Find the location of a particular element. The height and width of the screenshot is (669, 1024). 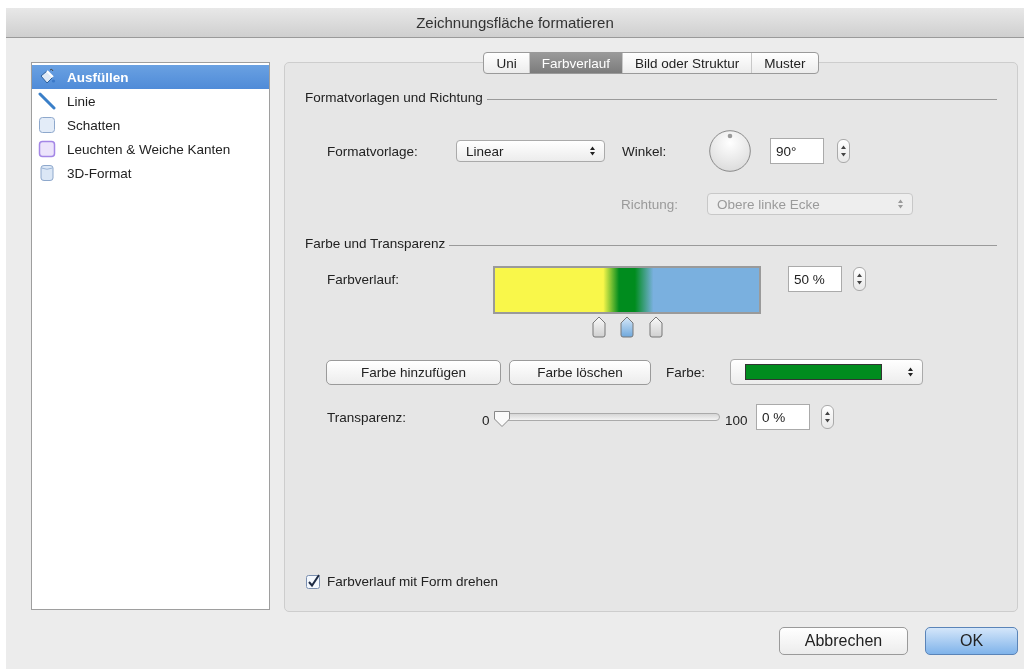

checkbox is located at coordinates (313, 581).